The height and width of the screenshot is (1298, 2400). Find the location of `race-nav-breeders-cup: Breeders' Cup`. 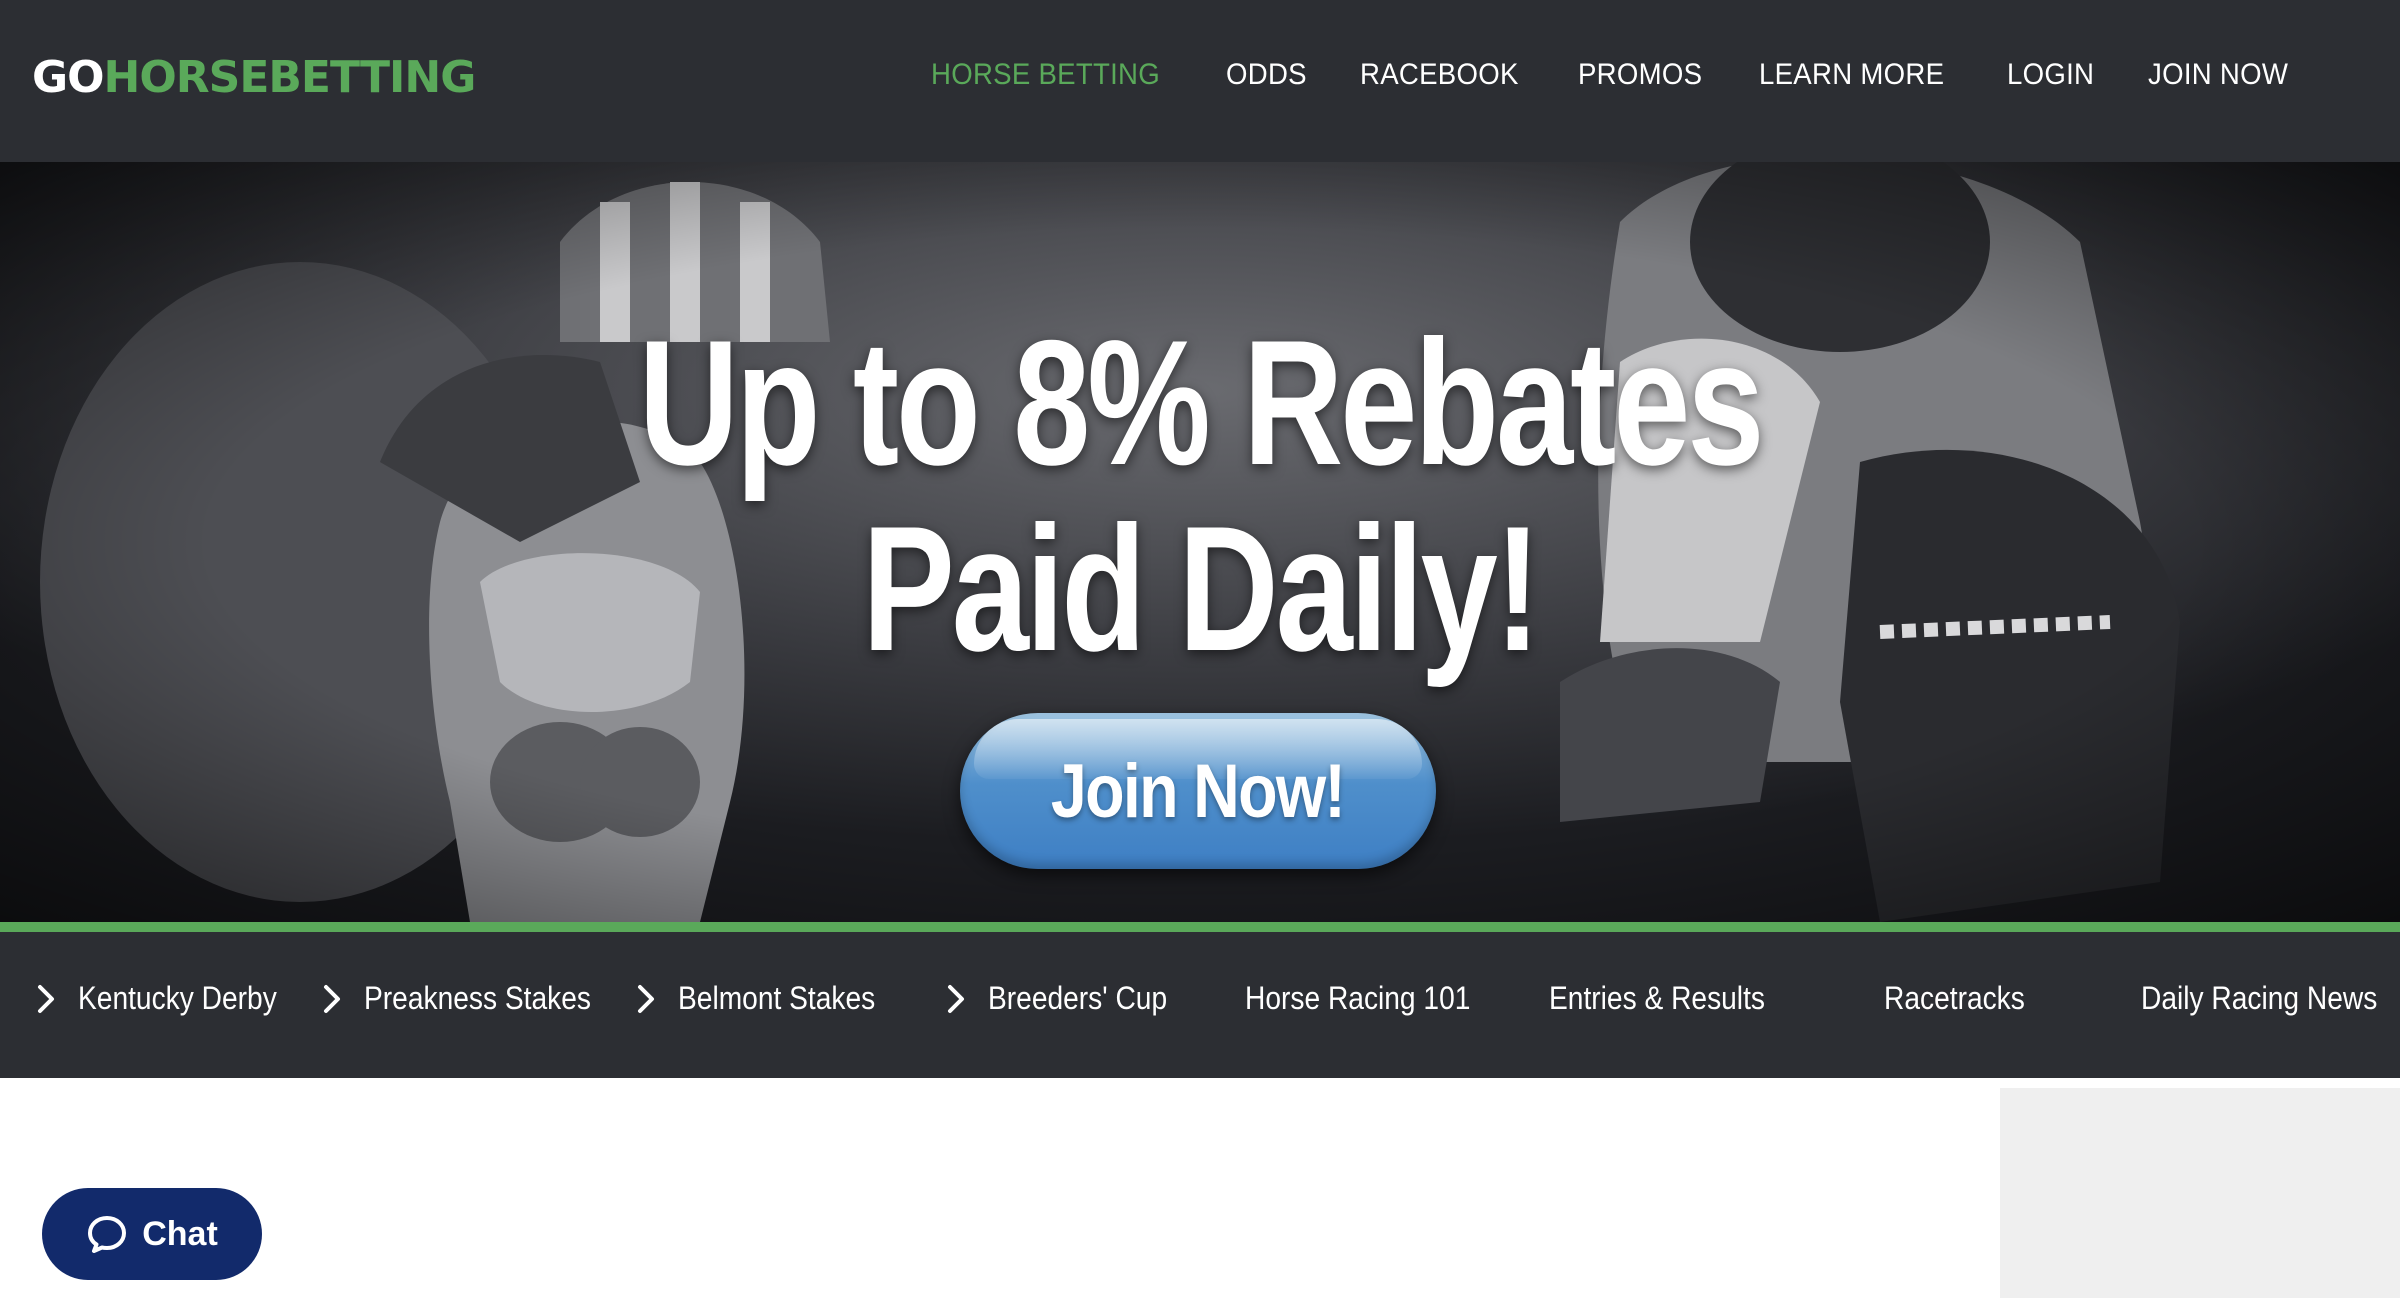

race-nav-breeders-cup: Breeders' Cup is located at coordinates (1069, 998).